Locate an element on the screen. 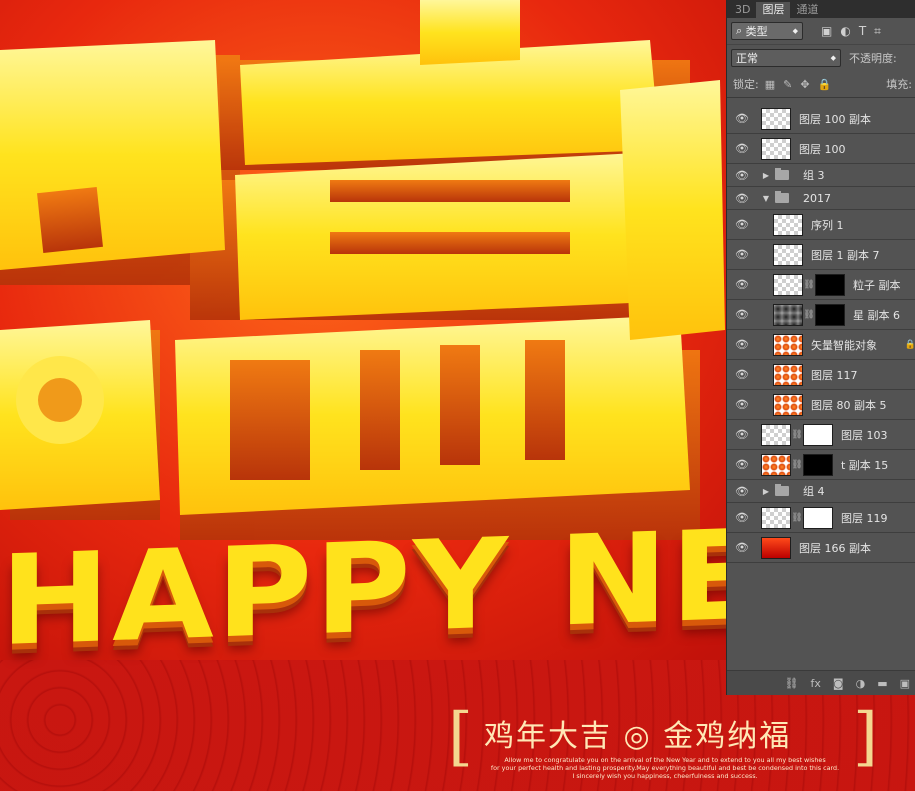 The width and height of the screenshot is (915, 791). layer-name: t 副本 15 is located at coordinates (865, 465).